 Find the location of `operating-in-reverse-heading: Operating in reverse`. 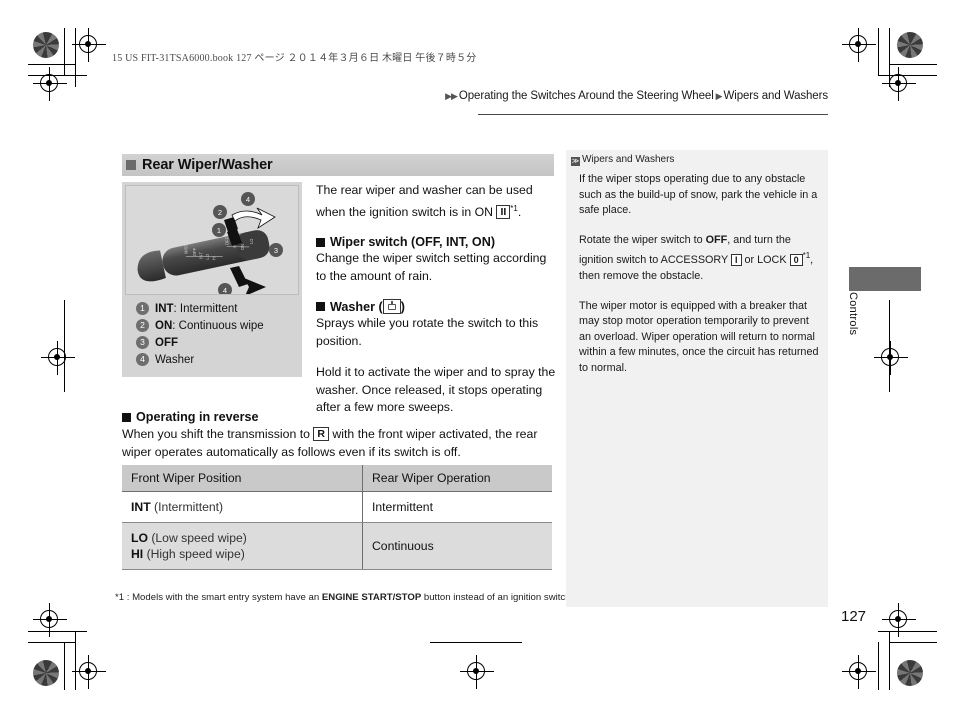

operating-in-reverse-heading: Operating in reverse is located at coordinates (340, 417).